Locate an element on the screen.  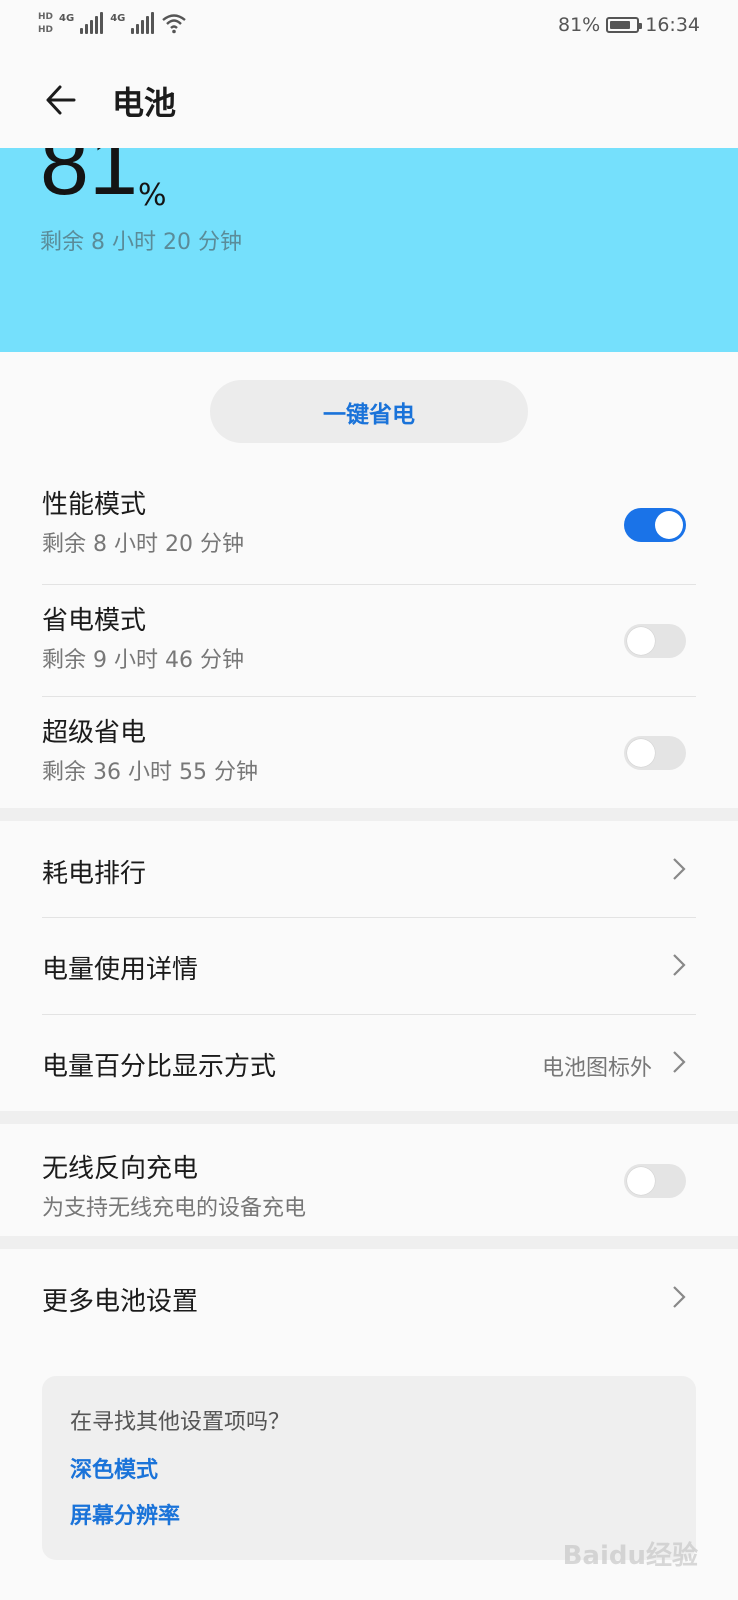
status-left: HD HD 4G 4G is located at coordinates (112, 24).